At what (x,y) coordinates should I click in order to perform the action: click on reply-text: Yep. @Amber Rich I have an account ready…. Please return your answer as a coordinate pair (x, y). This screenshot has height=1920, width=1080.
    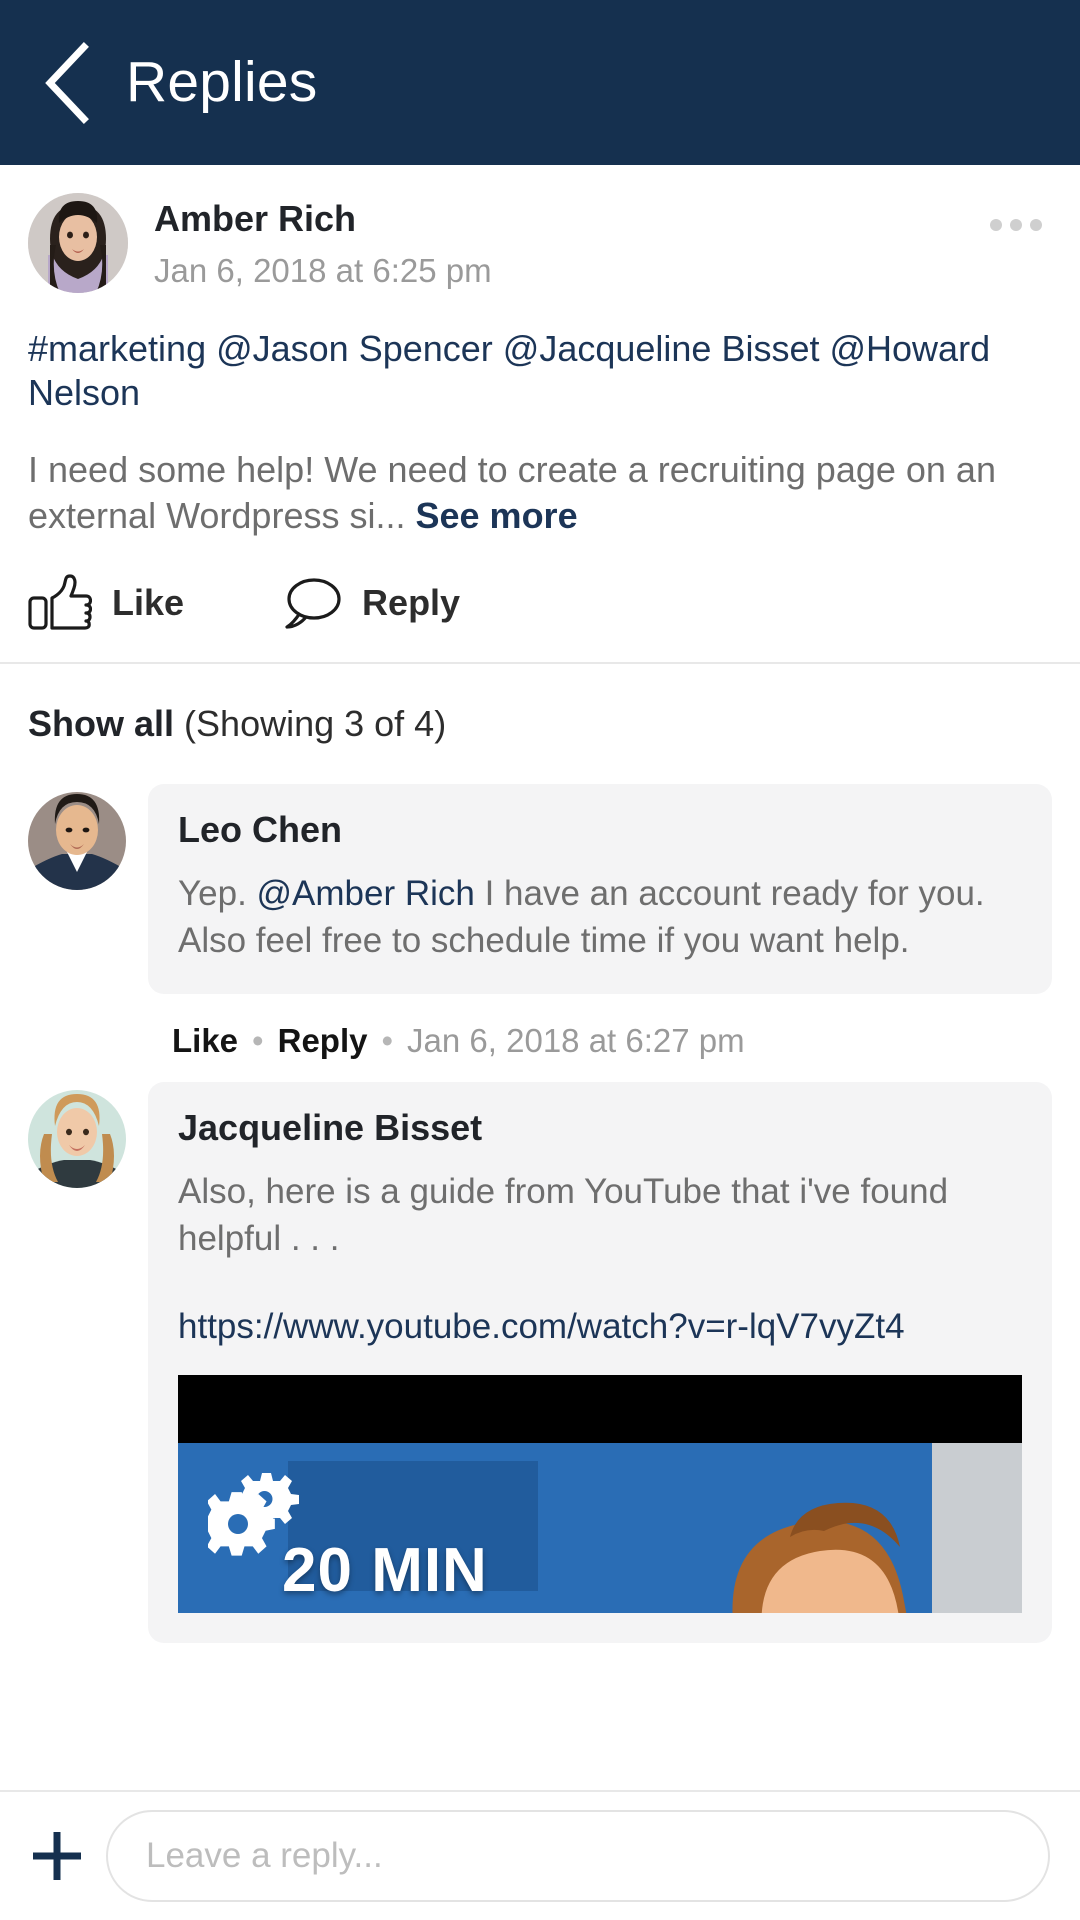
    Looking at the image, I should click on (600, 917).